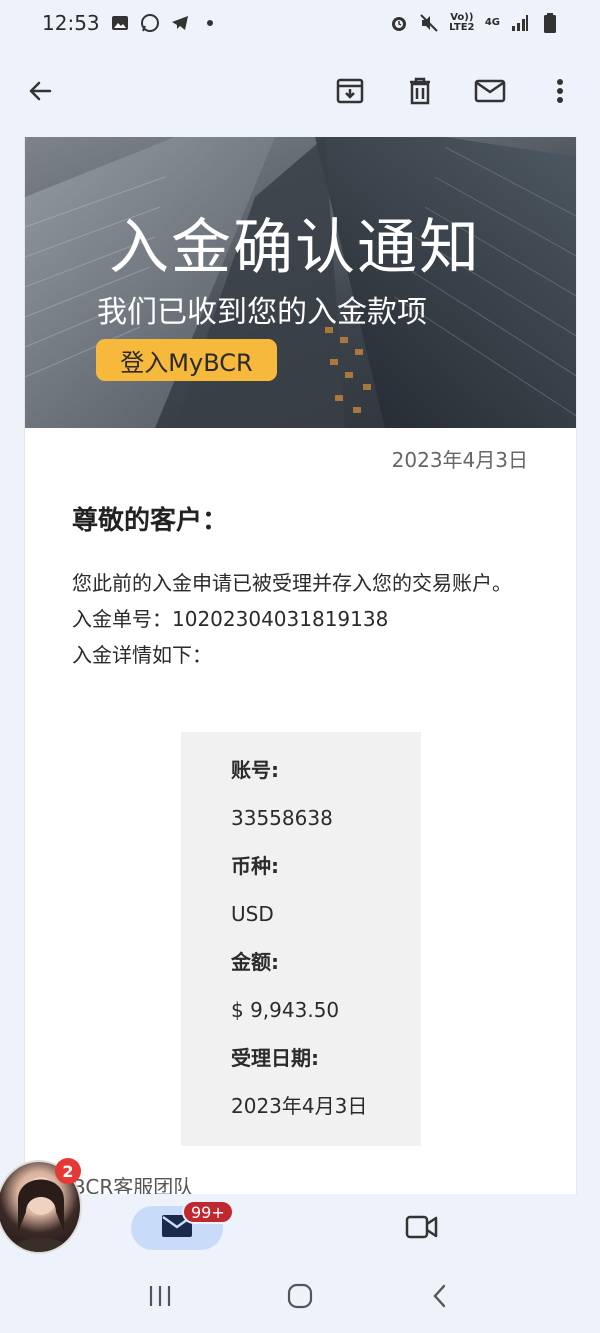 This screenshot has height=1333, width=600. I want to click on detail-value: 2023年4月3日, so click(299, 1106).